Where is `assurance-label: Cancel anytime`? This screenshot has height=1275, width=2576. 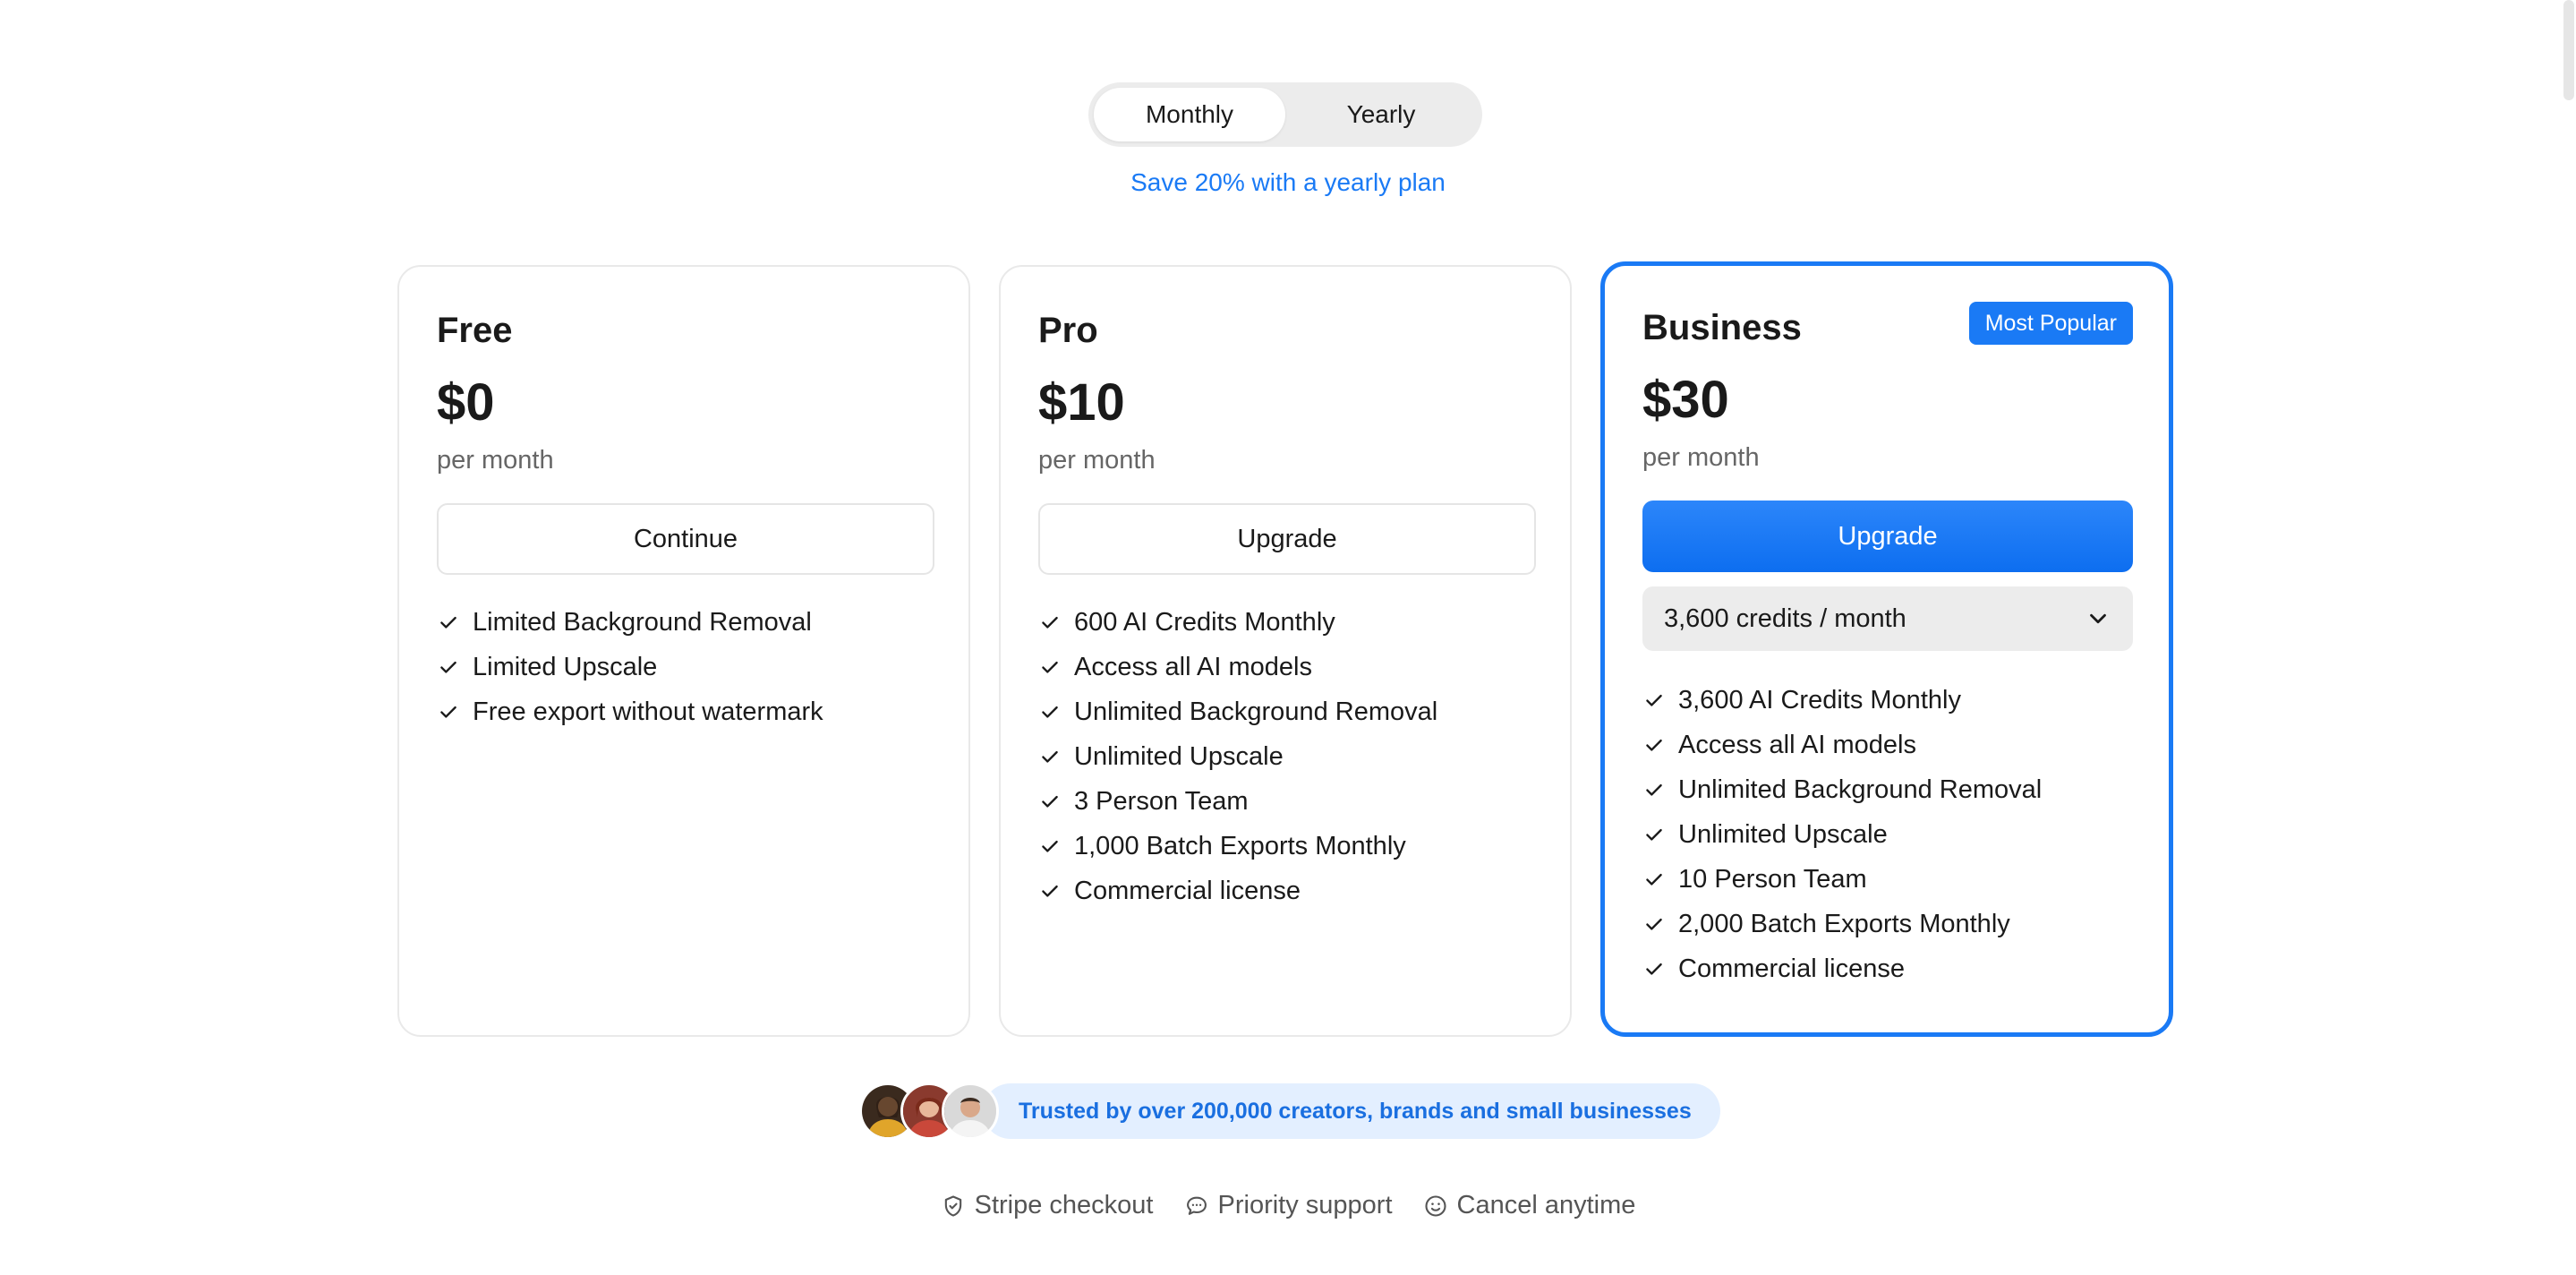
assurance-label: Cancel anytime is located at coordinates (1546, 1205).